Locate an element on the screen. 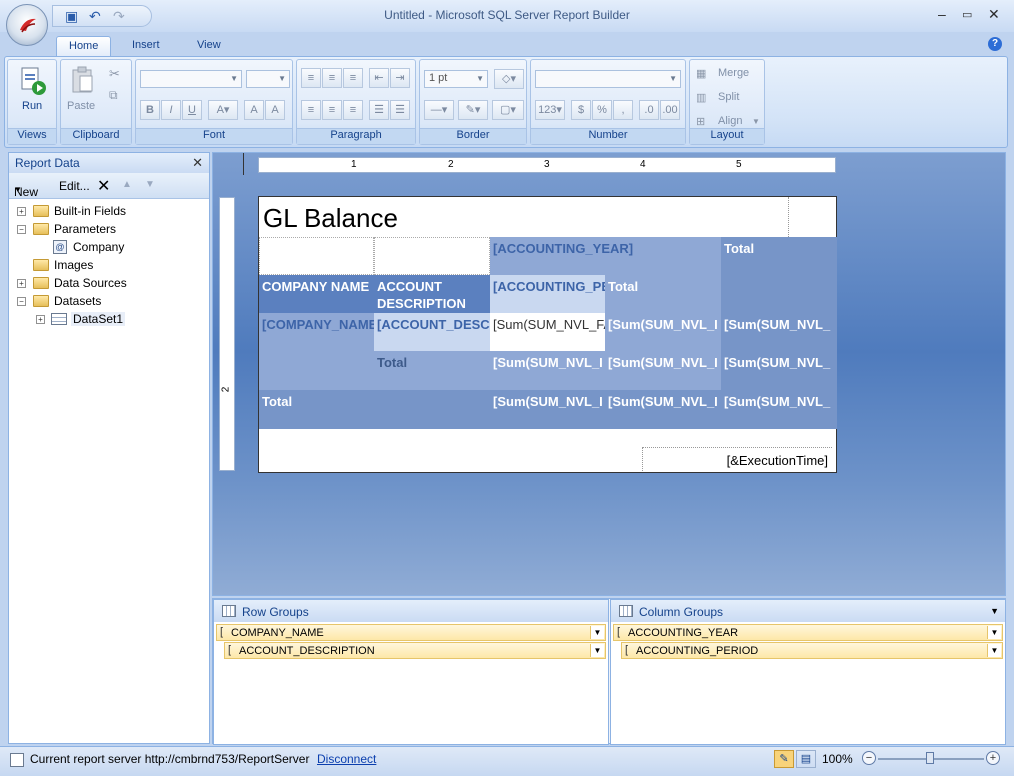  fill-color-button: ◇▾ is located at coordinates (509, 79).